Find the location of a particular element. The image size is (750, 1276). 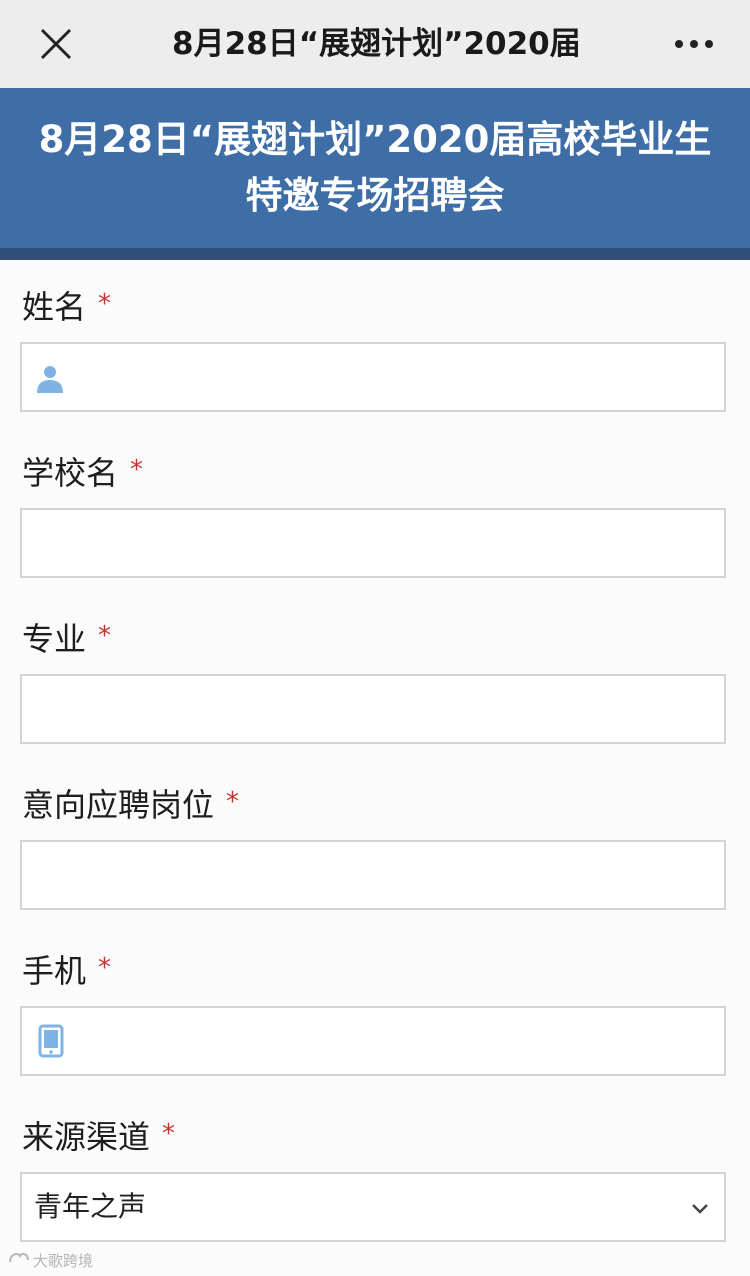

chevron-down-icon is located at coordinates (700, 1208).